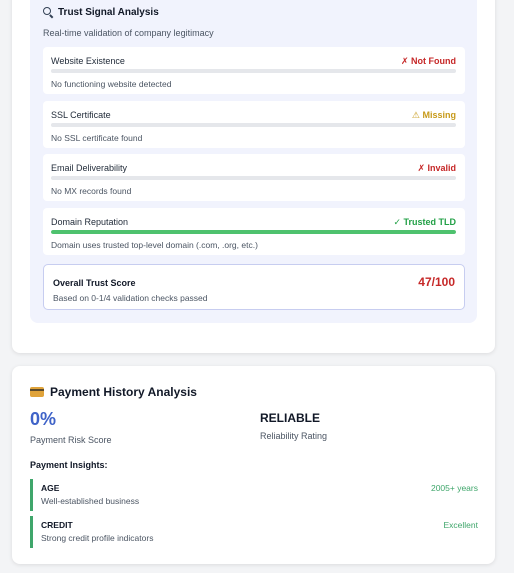  Describe the element at coordinates (57, 525) in the screenshot. I see `insight-key: CREDIT` at that location.